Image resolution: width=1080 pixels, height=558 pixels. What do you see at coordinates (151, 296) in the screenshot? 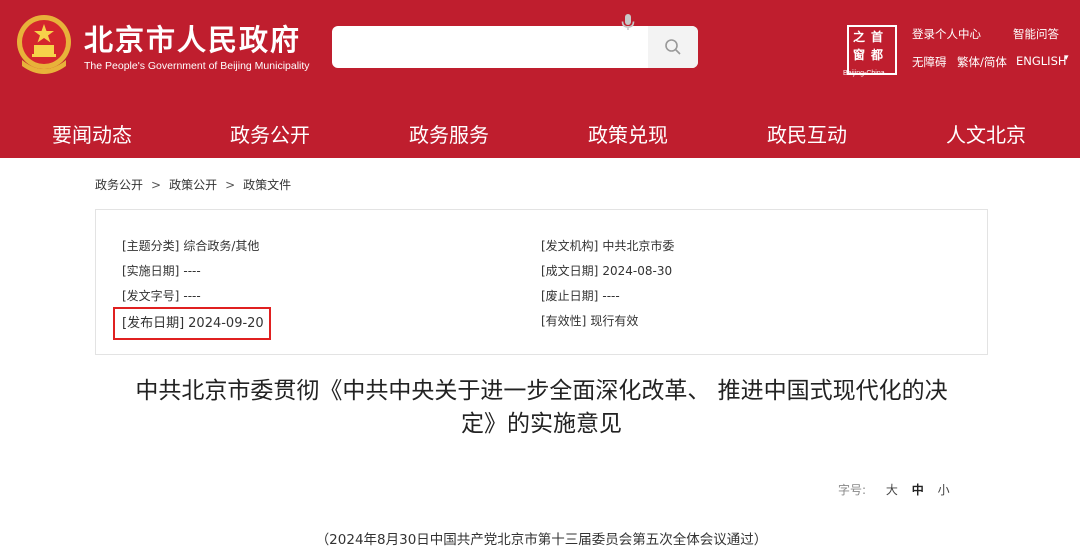
I see `meta-label: [发文字号]` at bounding box center [151, 296].